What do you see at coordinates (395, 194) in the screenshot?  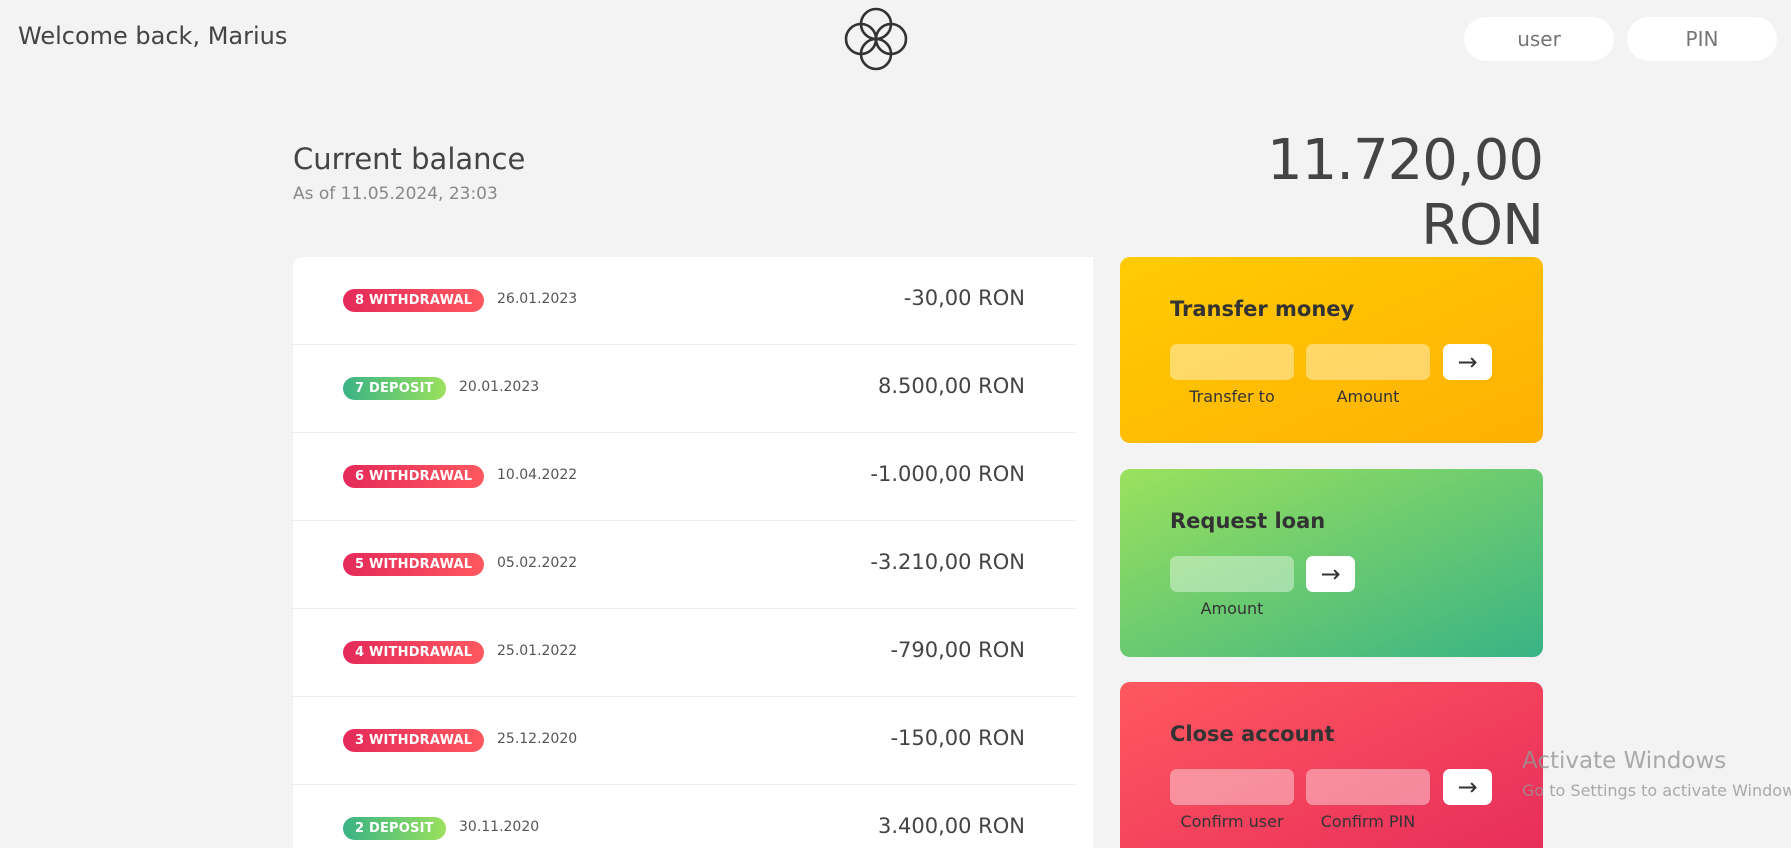 I see `balance-date: As of 11.05.2024, 23:03` at bounding box center [395, 194].